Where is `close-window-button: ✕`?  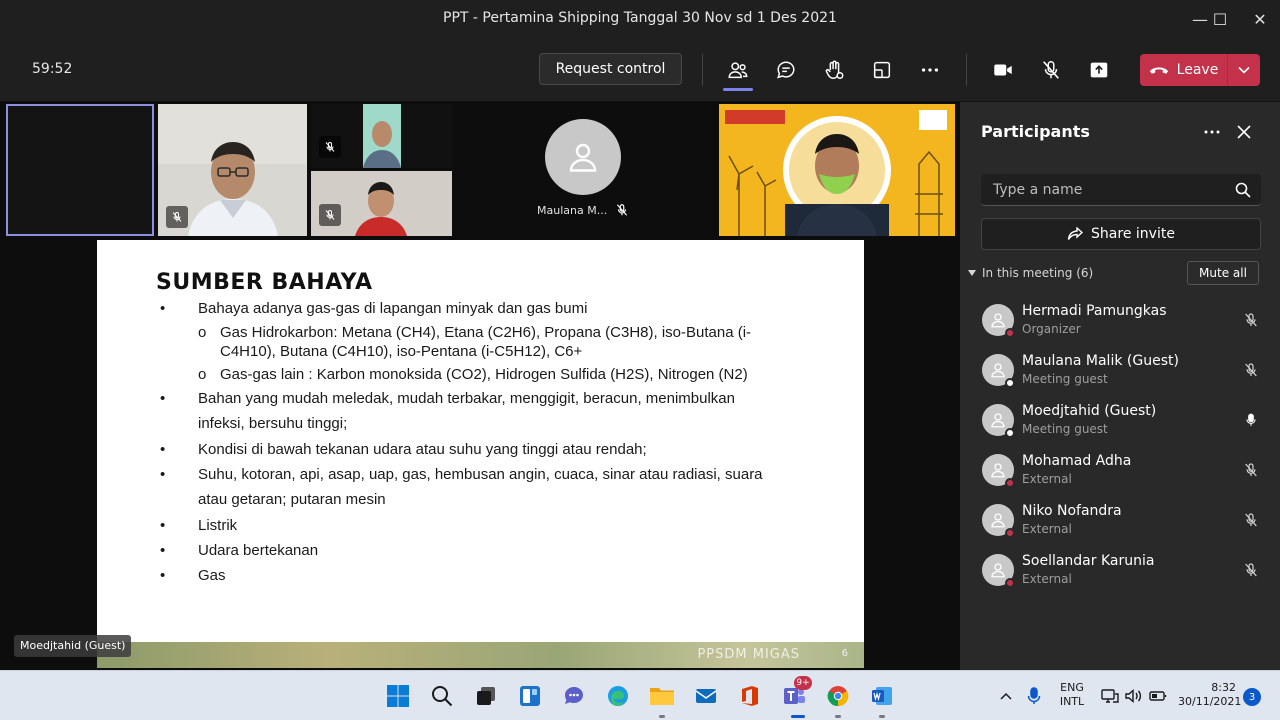 close-window-button: ✕ is located at coordinates (1260, 19).